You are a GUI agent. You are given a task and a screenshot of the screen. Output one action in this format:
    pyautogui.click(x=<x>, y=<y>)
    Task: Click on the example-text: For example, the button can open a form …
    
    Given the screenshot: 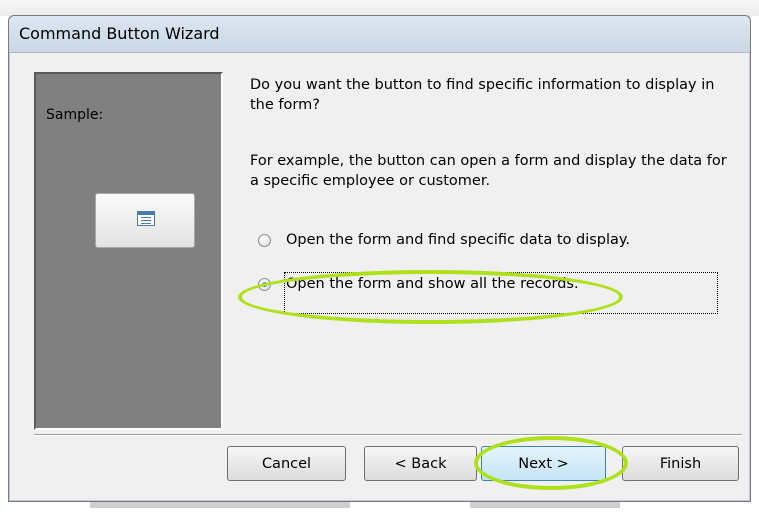 What is the action you would take?
    pyautogui.click(x=488, y=171)
    